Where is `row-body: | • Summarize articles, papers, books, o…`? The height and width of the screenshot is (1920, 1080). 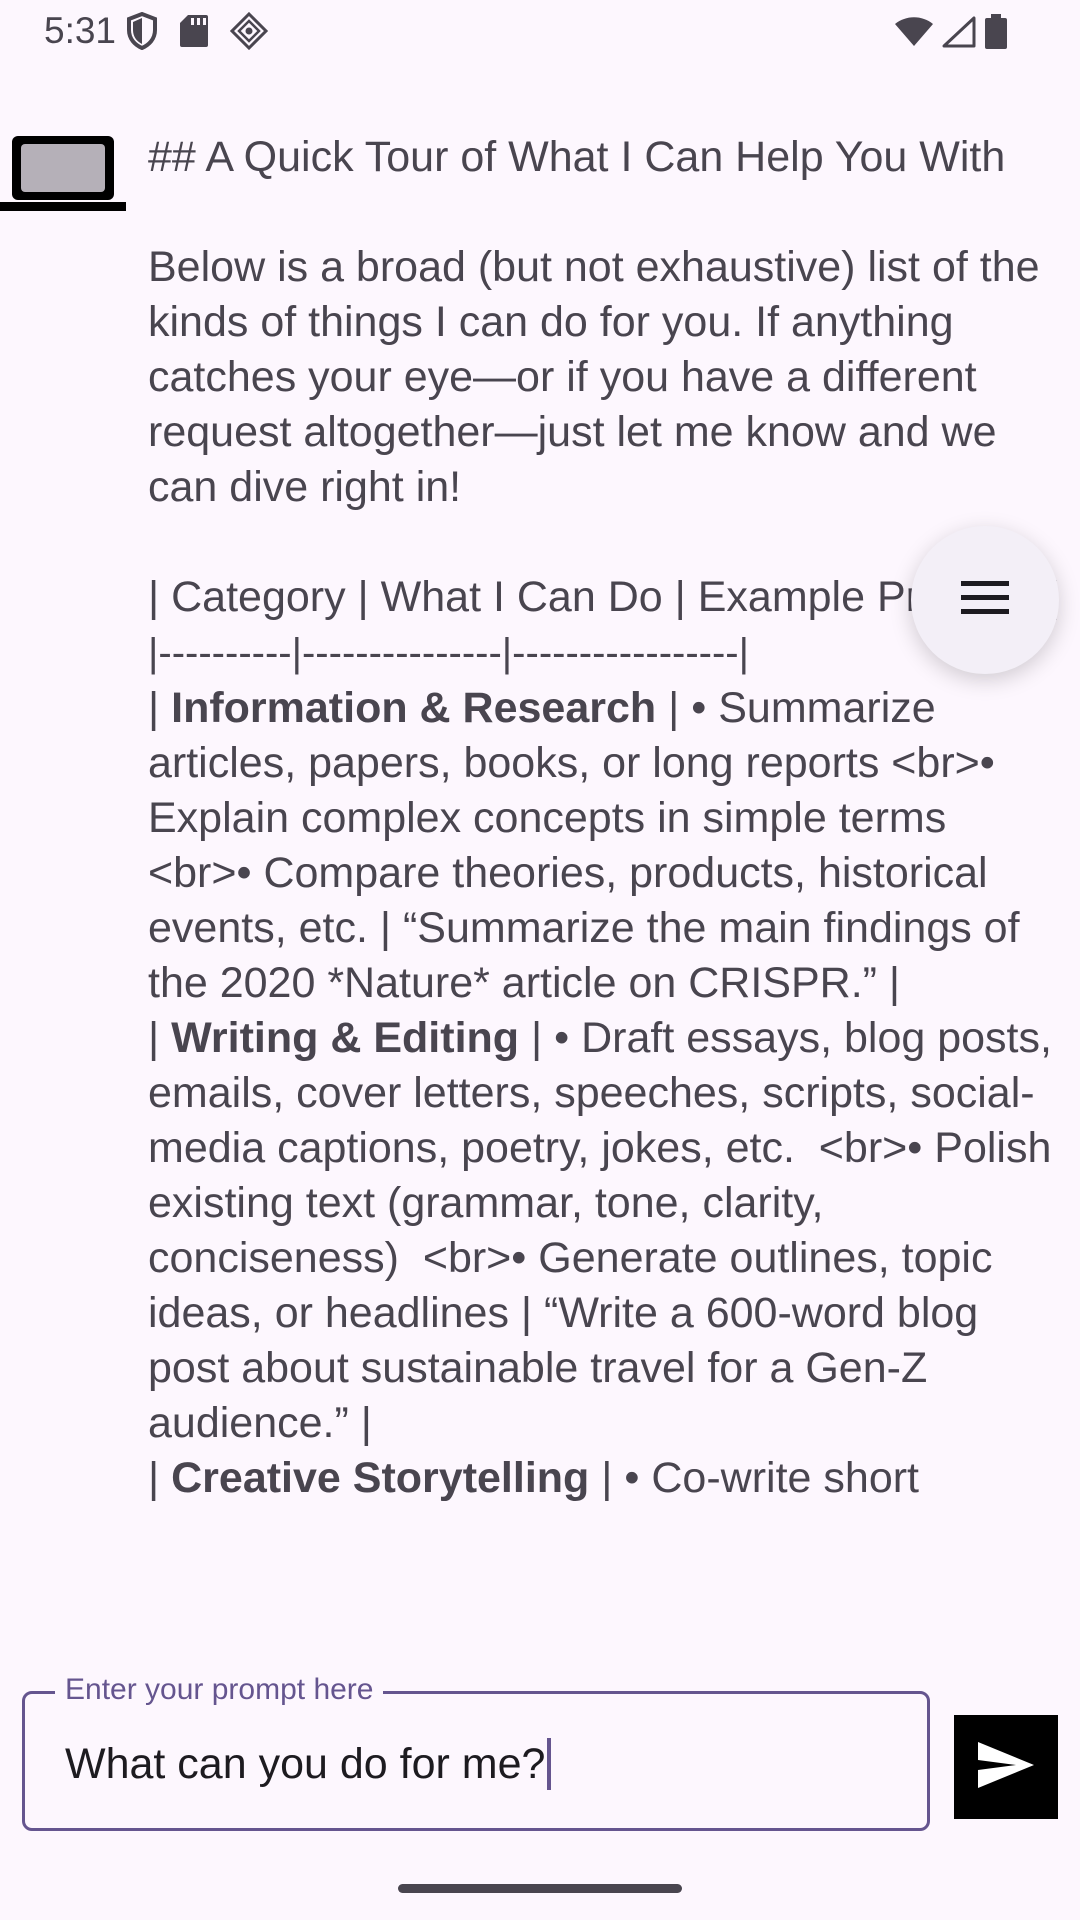 row-body: | • Summarize articles, papers, books, o… is located at coordinates (590, 845).